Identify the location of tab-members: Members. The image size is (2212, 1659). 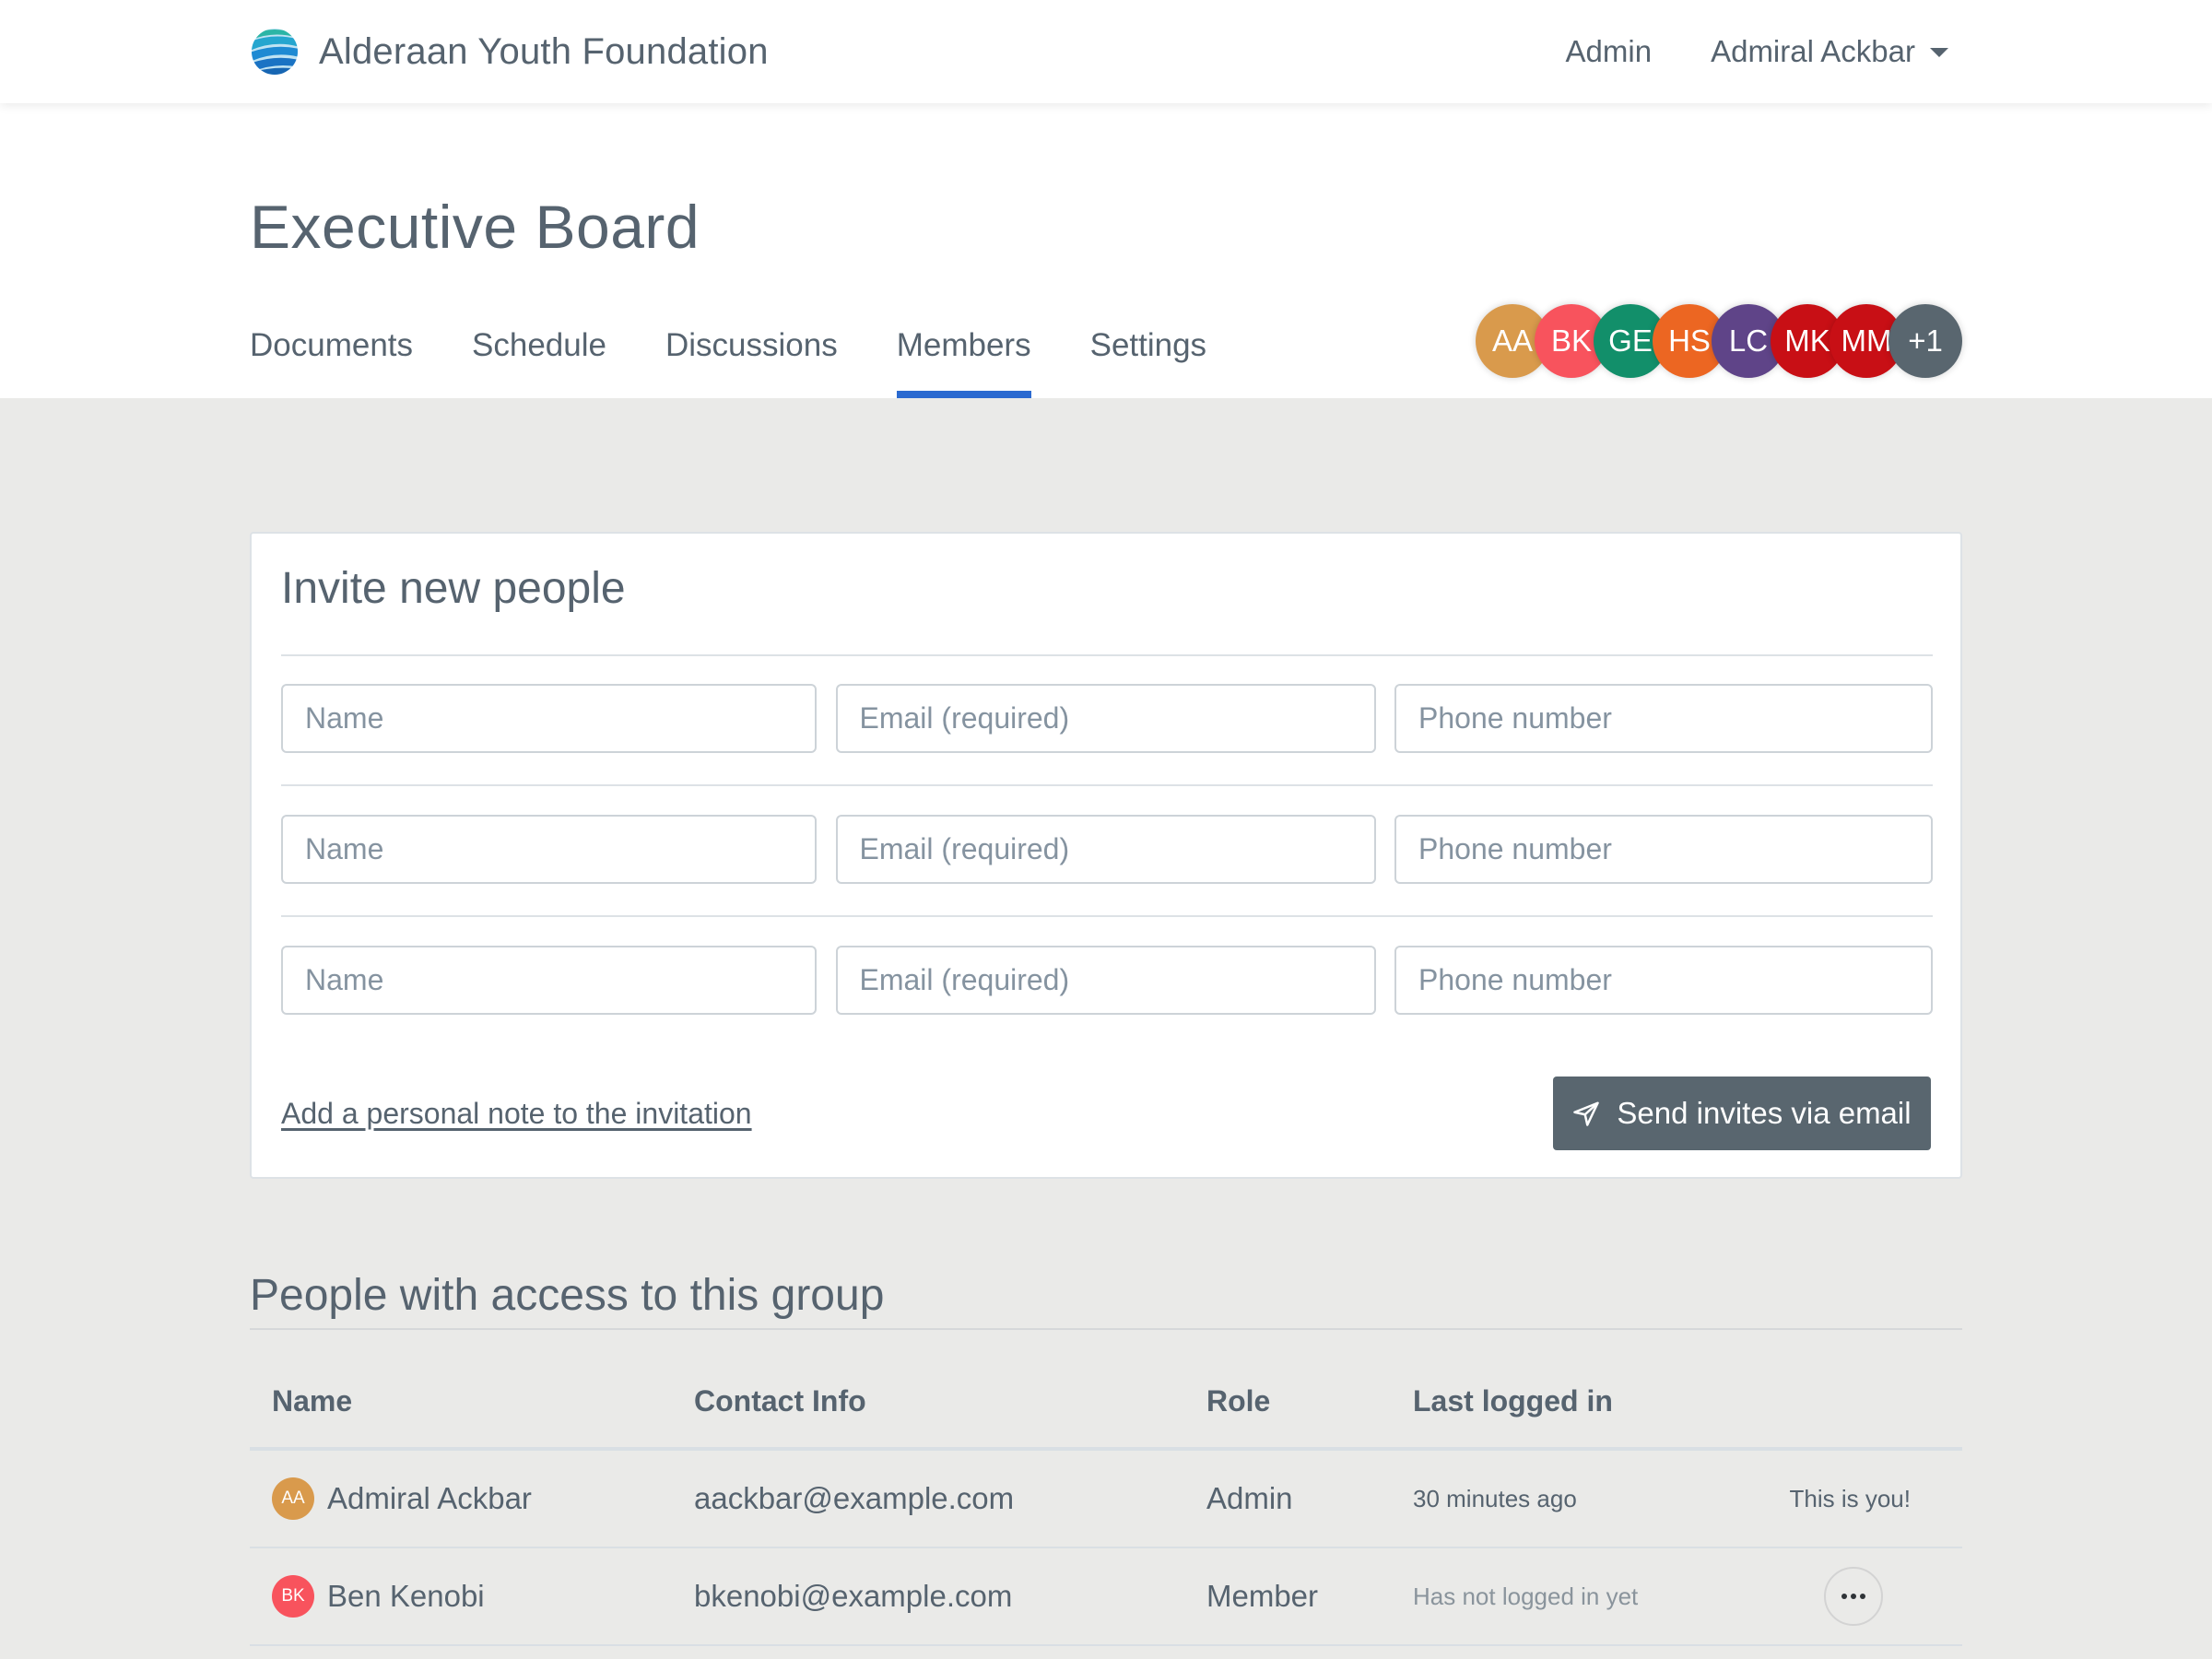
(963, 354).